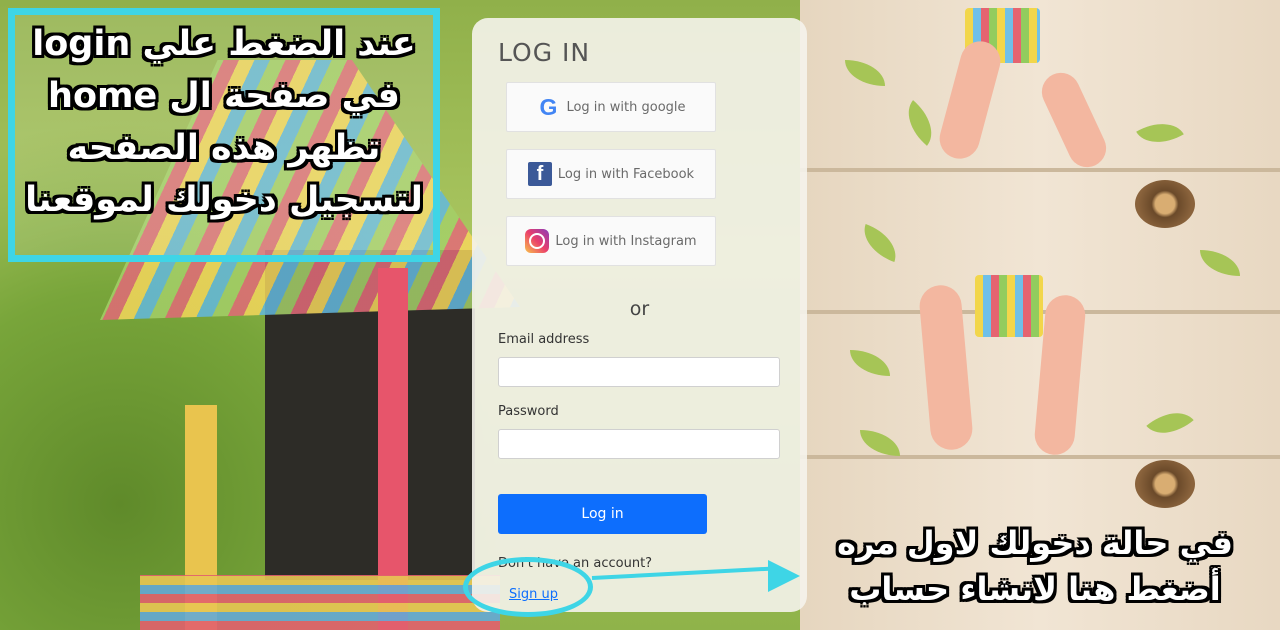  What do you see at coordinates (626, 174) in the screenshot?
I see `facebook-login-label: Log in with Facebook` at bounding box center [626, 174].